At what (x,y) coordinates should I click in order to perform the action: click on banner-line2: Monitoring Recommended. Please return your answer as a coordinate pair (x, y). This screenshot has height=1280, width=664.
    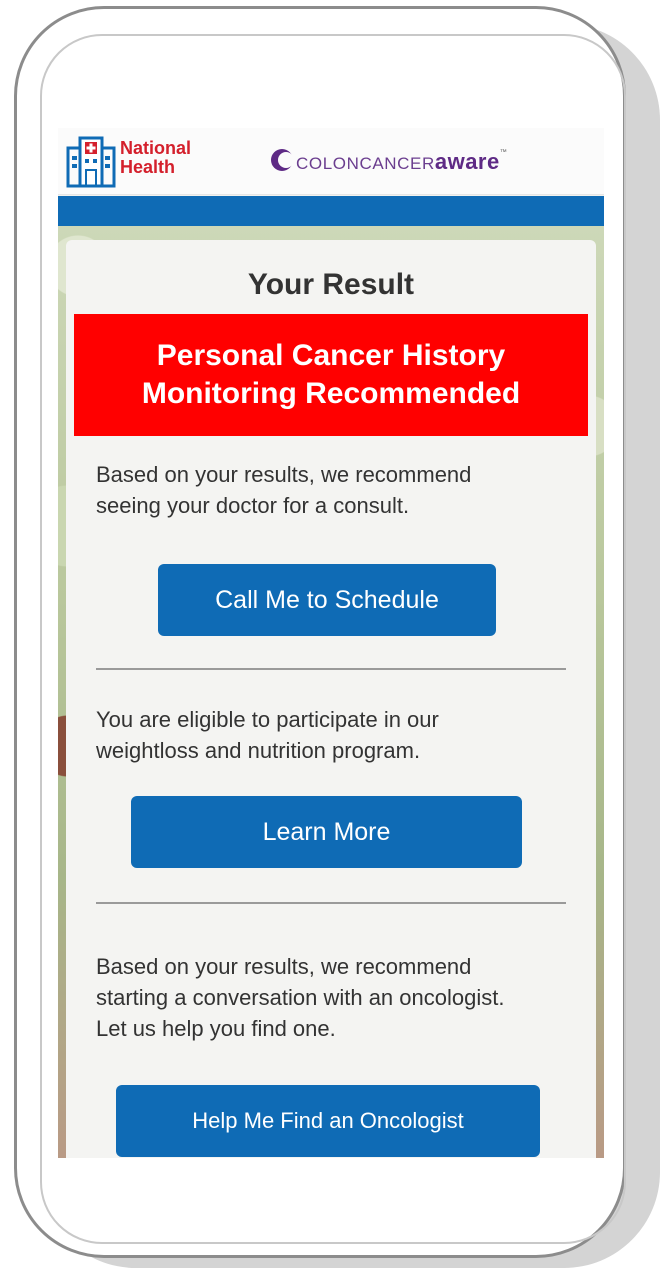
    Looking at the image, I should click on (331, 393).